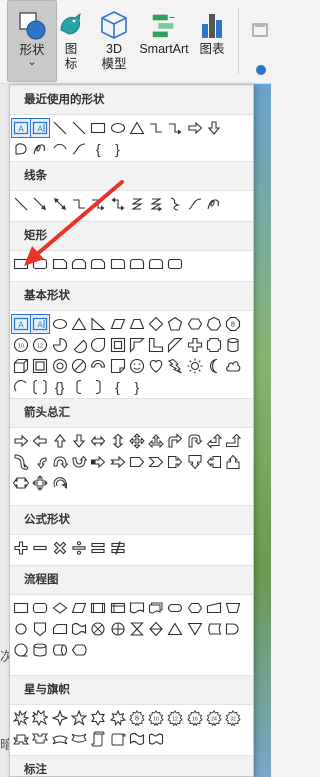 This screenshot has height=777, width=320. What do you see at coordinates (98, 324) in the screenshot?
I see `shape-rtriangle-icon` at bounding box center [98, 324].